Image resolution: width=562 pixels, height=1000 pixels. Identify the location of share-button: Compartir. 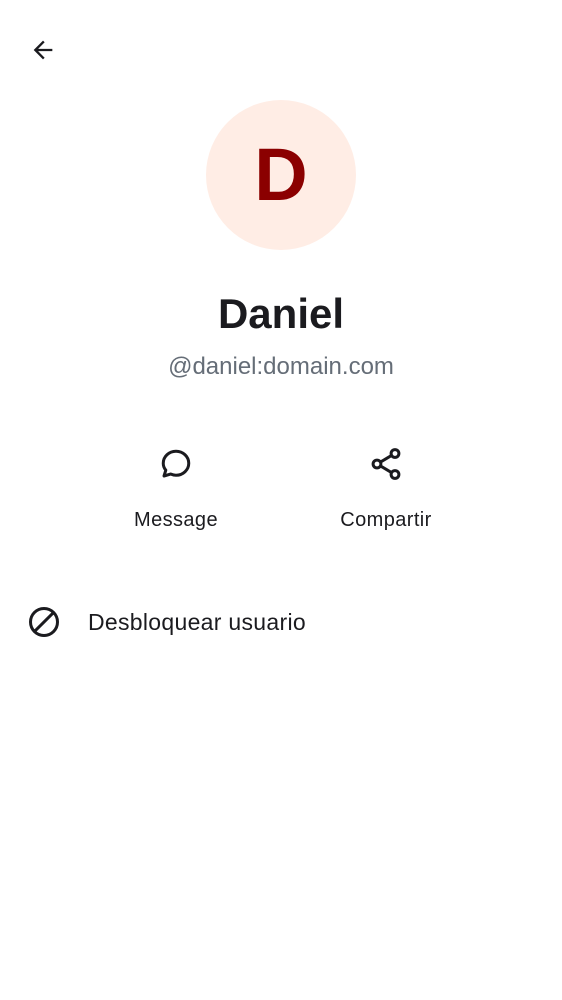
(386, 490).